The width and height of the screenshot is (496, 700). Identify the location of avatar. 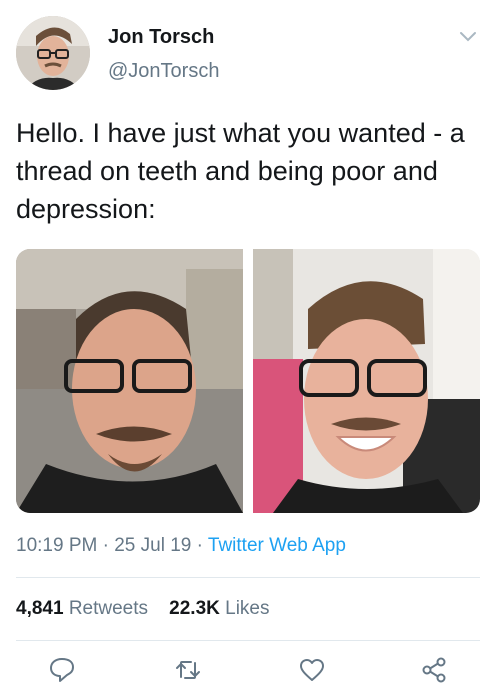
(53, 53).